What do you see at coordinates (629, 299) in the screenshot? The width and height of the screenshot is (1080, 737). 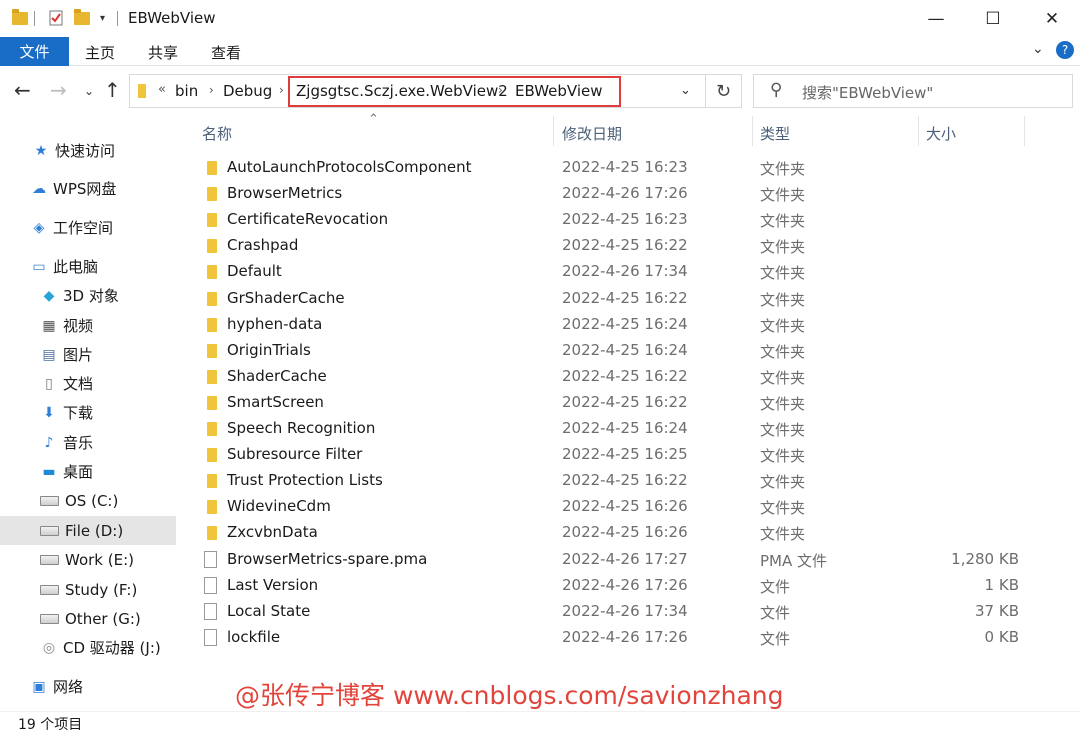 I see `table-row: GrShaderCache 2022-4-25 16:22 文件夹` at bounding box center [629, 299].